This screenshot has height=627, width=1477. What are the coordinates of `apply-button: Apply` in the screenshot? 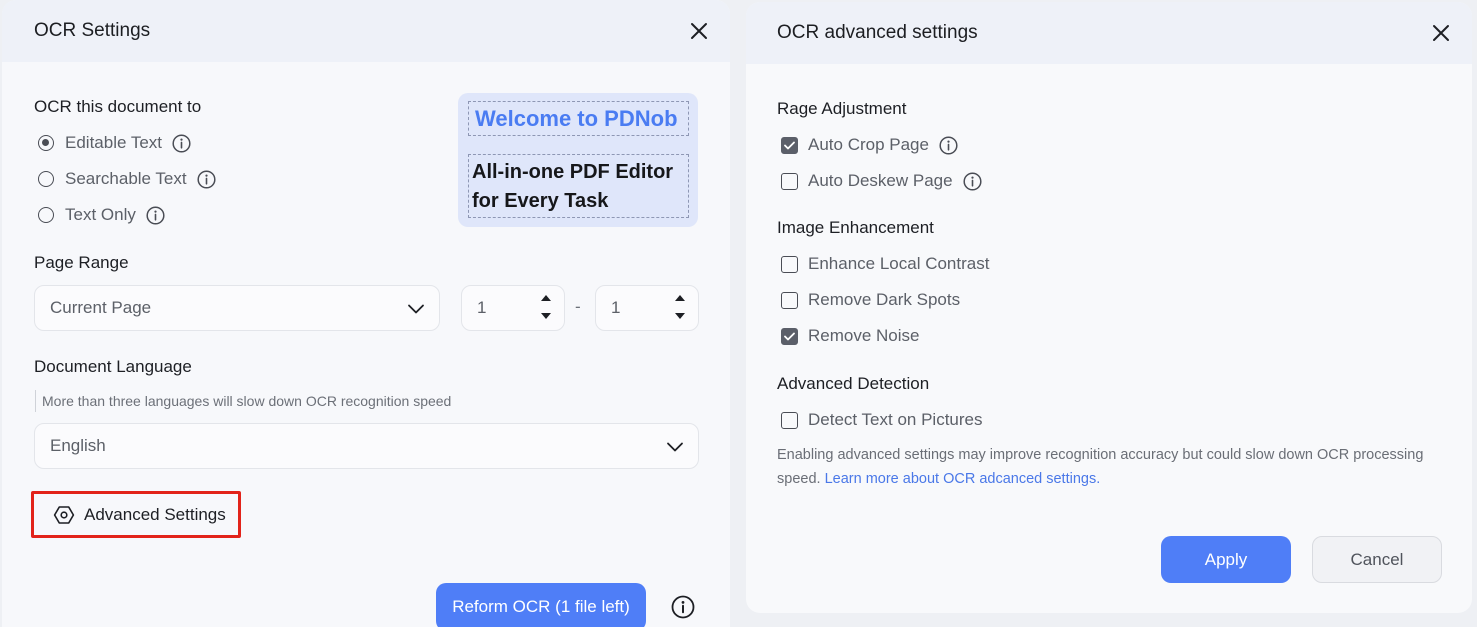 It's located at (1226, 559).